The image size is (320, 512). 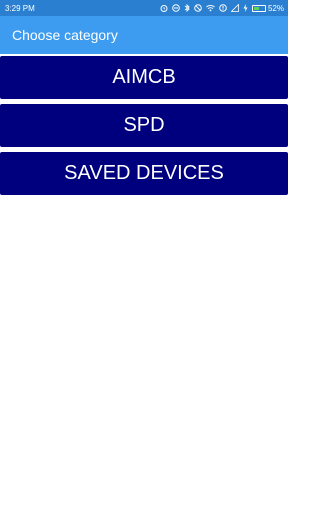 I want to click on wifi-icon, so click(x=210, y=8).